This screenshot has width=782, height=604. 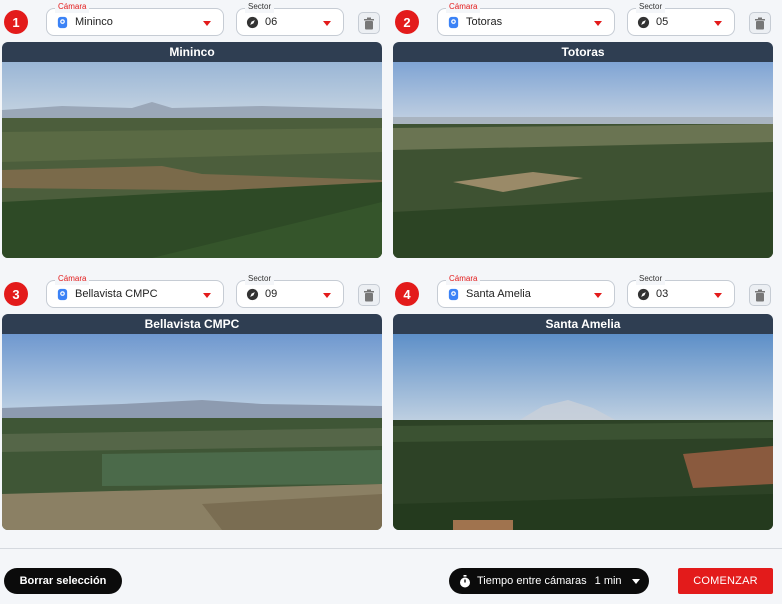 What do you see at coordinates (498, 294) in the screenshot?
I see `camera-select-value: Santa Amelia` at bounding box center [498, 294].